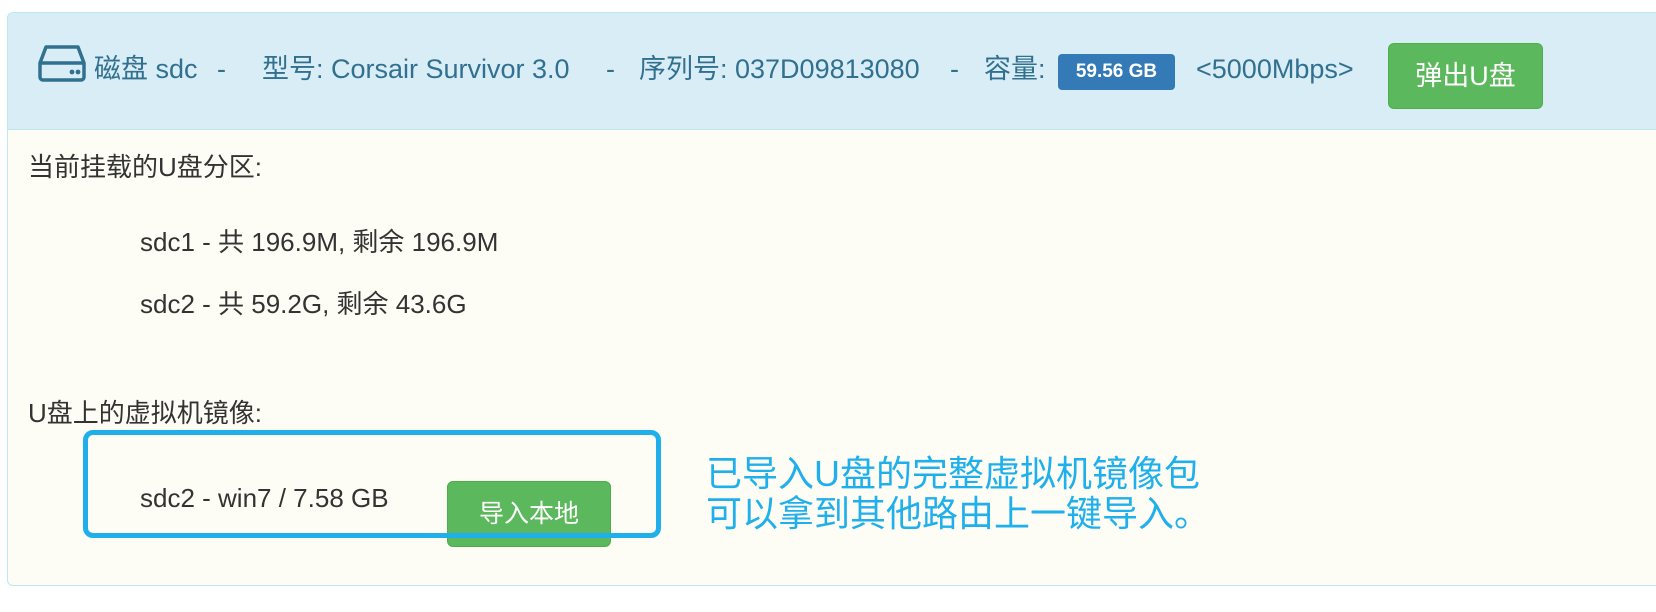  Describe the element at coordinates (146, 69) in the screenshot. I see `disk-name: 磁盘 sdc` at that location.